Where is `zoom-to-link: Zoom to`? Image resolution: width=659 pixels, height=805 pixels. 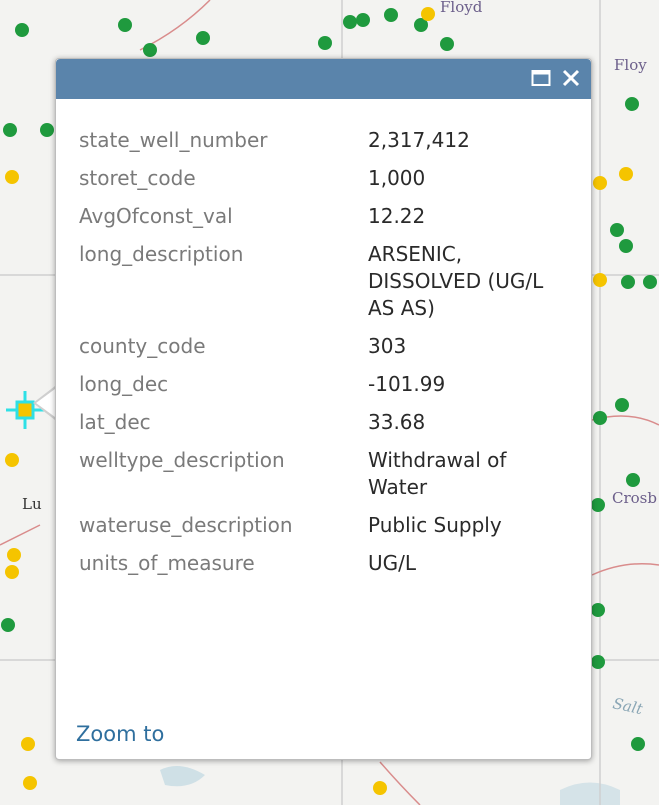 zoom-to-link: Zoom to is located at coordinates (120, 734).